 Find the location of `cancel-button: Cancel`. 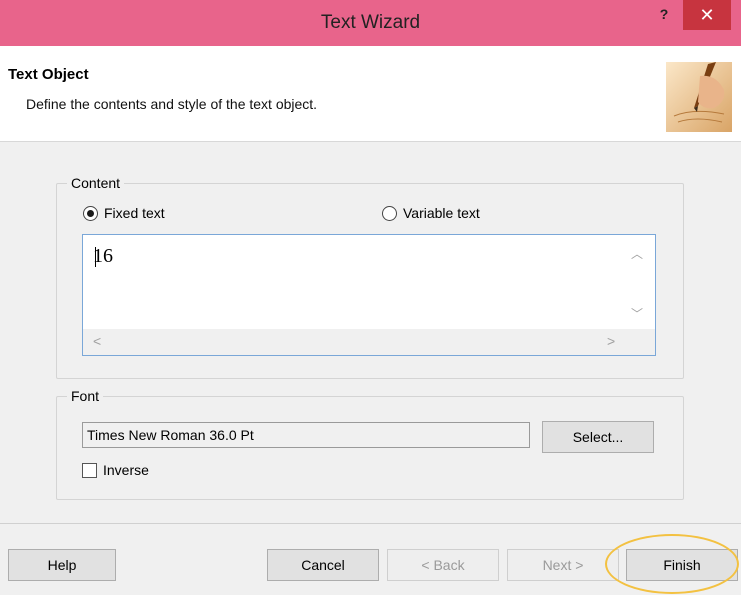

cancel-button: Cancel is located at coordinates (323, 565).